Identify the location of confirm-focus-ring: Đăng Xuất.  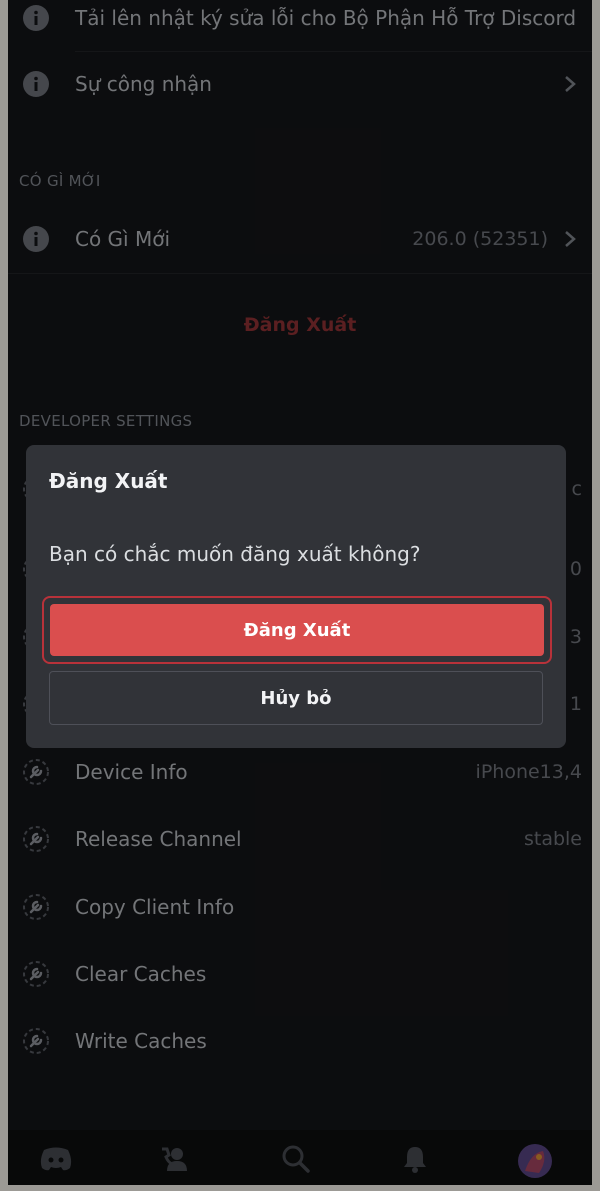
(297, 630).